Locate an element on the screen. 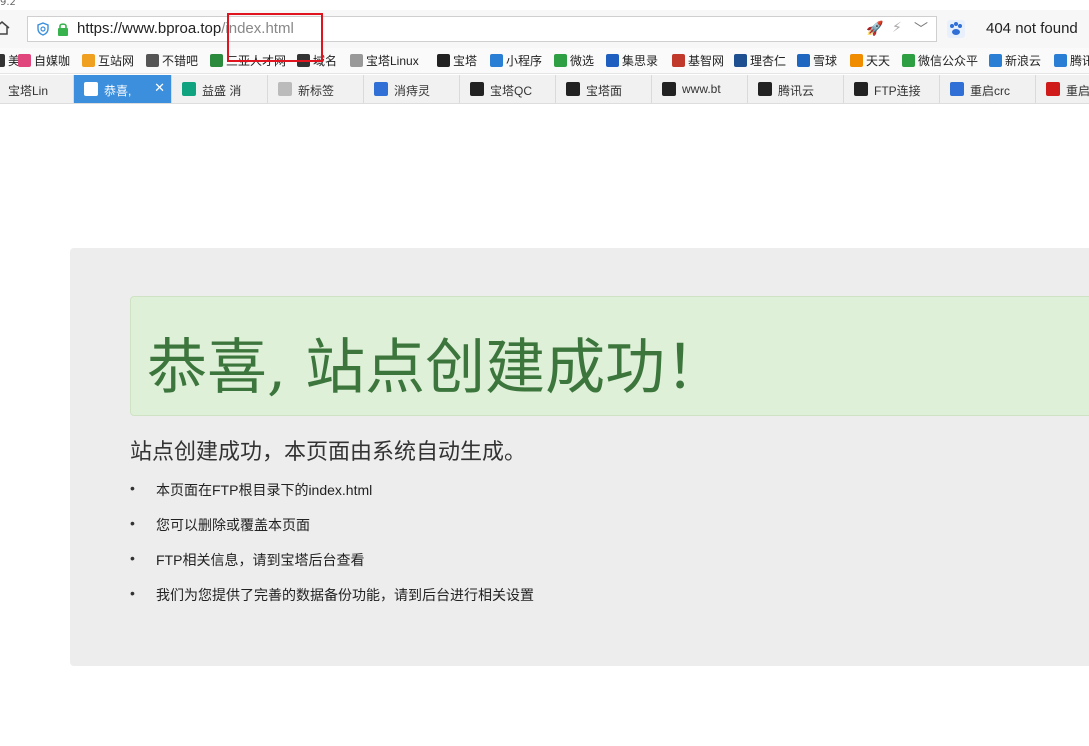  bookmark-label: 集思录 is located at coordinates (640, 61).